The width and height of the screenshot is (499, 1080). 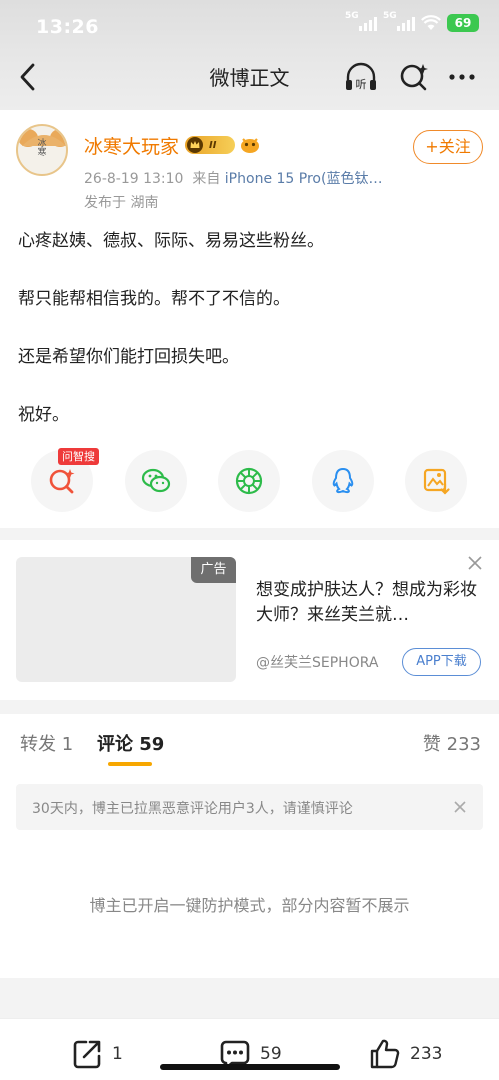 I want to click on wechat-icon, so click(x=156, y=480).